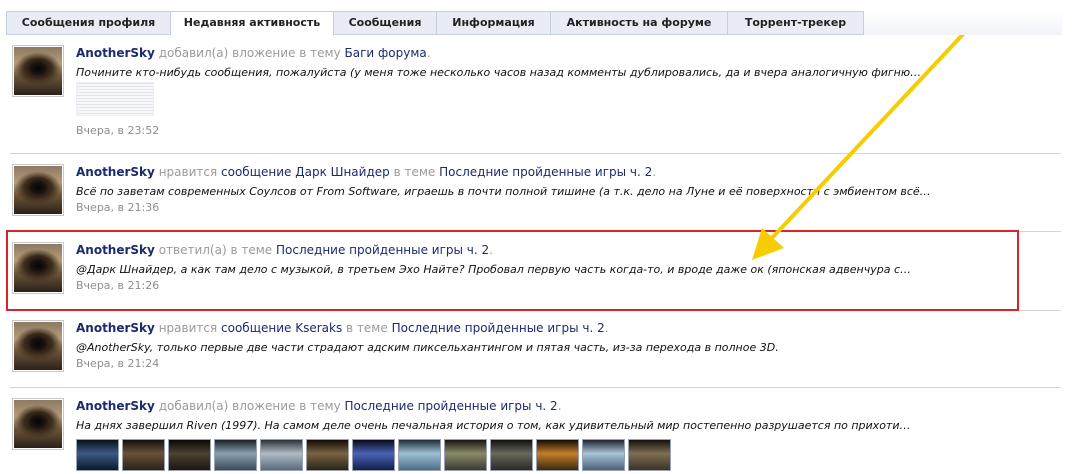 The image size is (1079, 474). Describe the element at coordinates (88, 23) in the screenshot. I see `tab-profile-messages: Сообщения профиля` at that location.